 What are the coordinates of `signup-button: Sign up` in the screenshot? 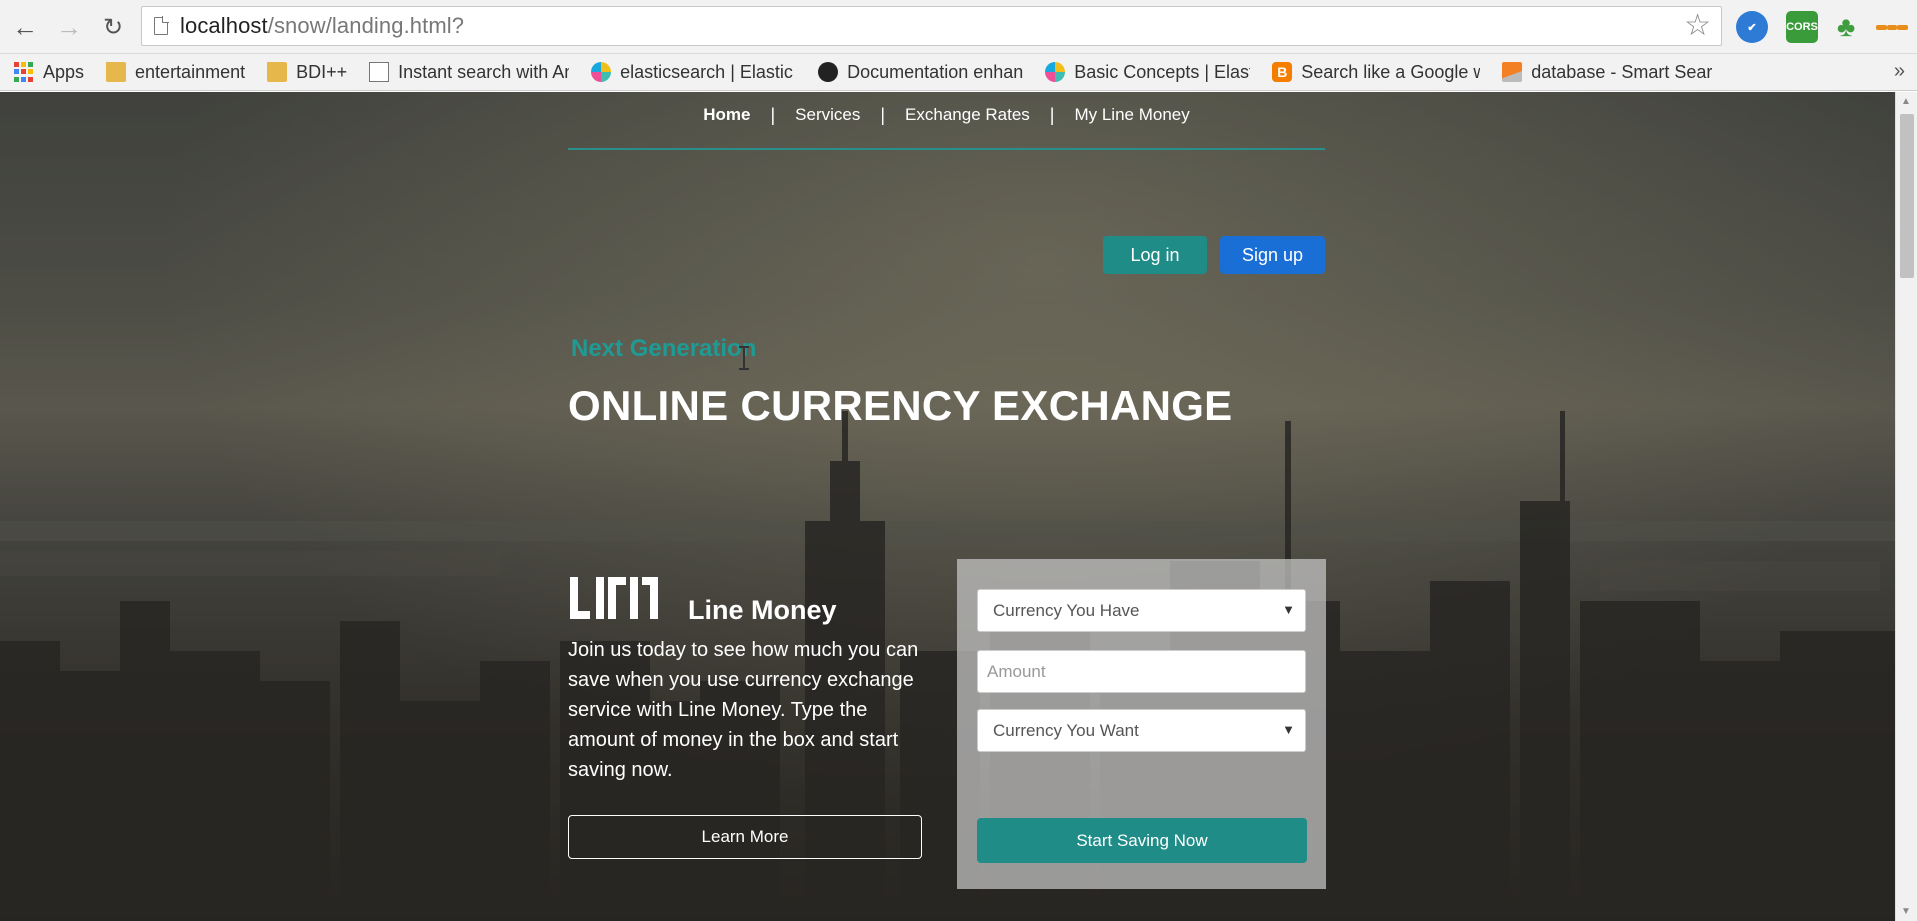 It's located at (1272, 255).